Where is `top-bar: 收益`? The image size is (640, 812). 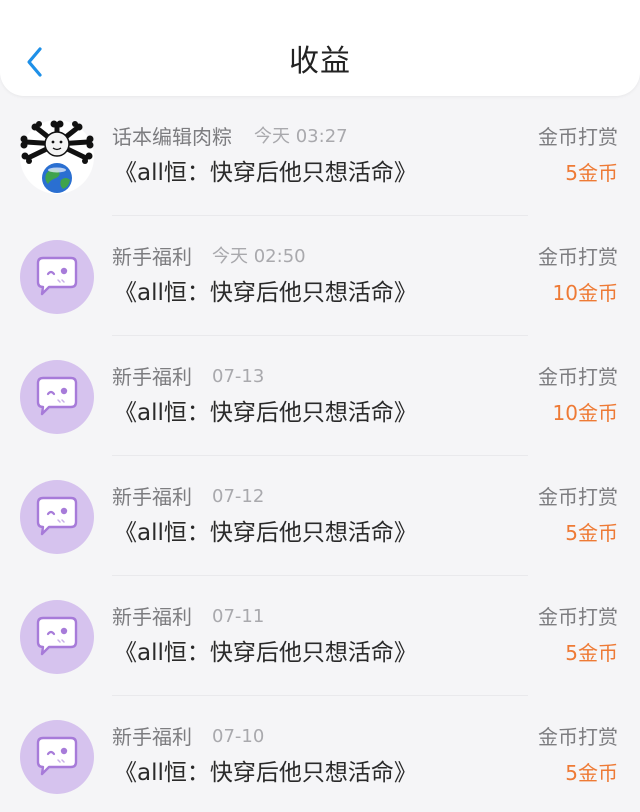 top-bar: 收益 is located at coordinates (320, 48).